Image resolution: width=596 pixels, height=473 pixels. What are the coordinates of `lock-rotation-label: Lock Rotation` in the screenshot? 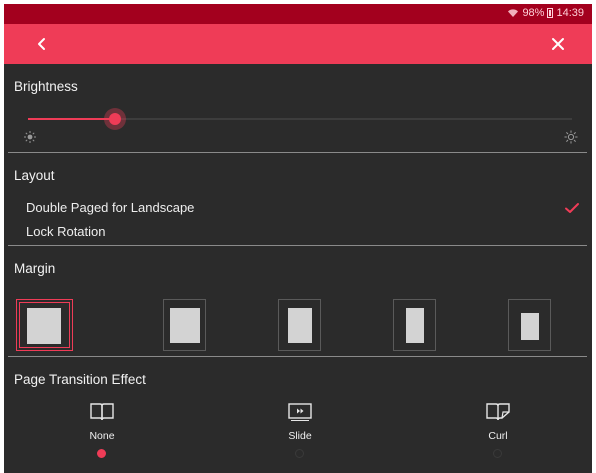 It's located at (66, 231).